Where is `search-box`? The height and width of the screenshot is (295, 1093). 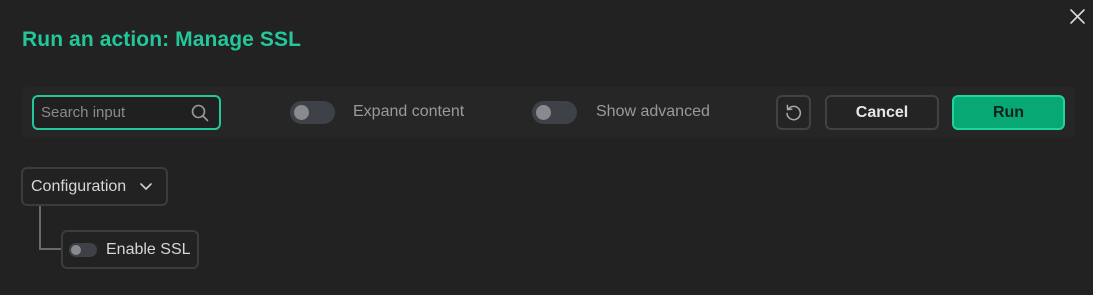
search-box is located at coordinates (126, 112).